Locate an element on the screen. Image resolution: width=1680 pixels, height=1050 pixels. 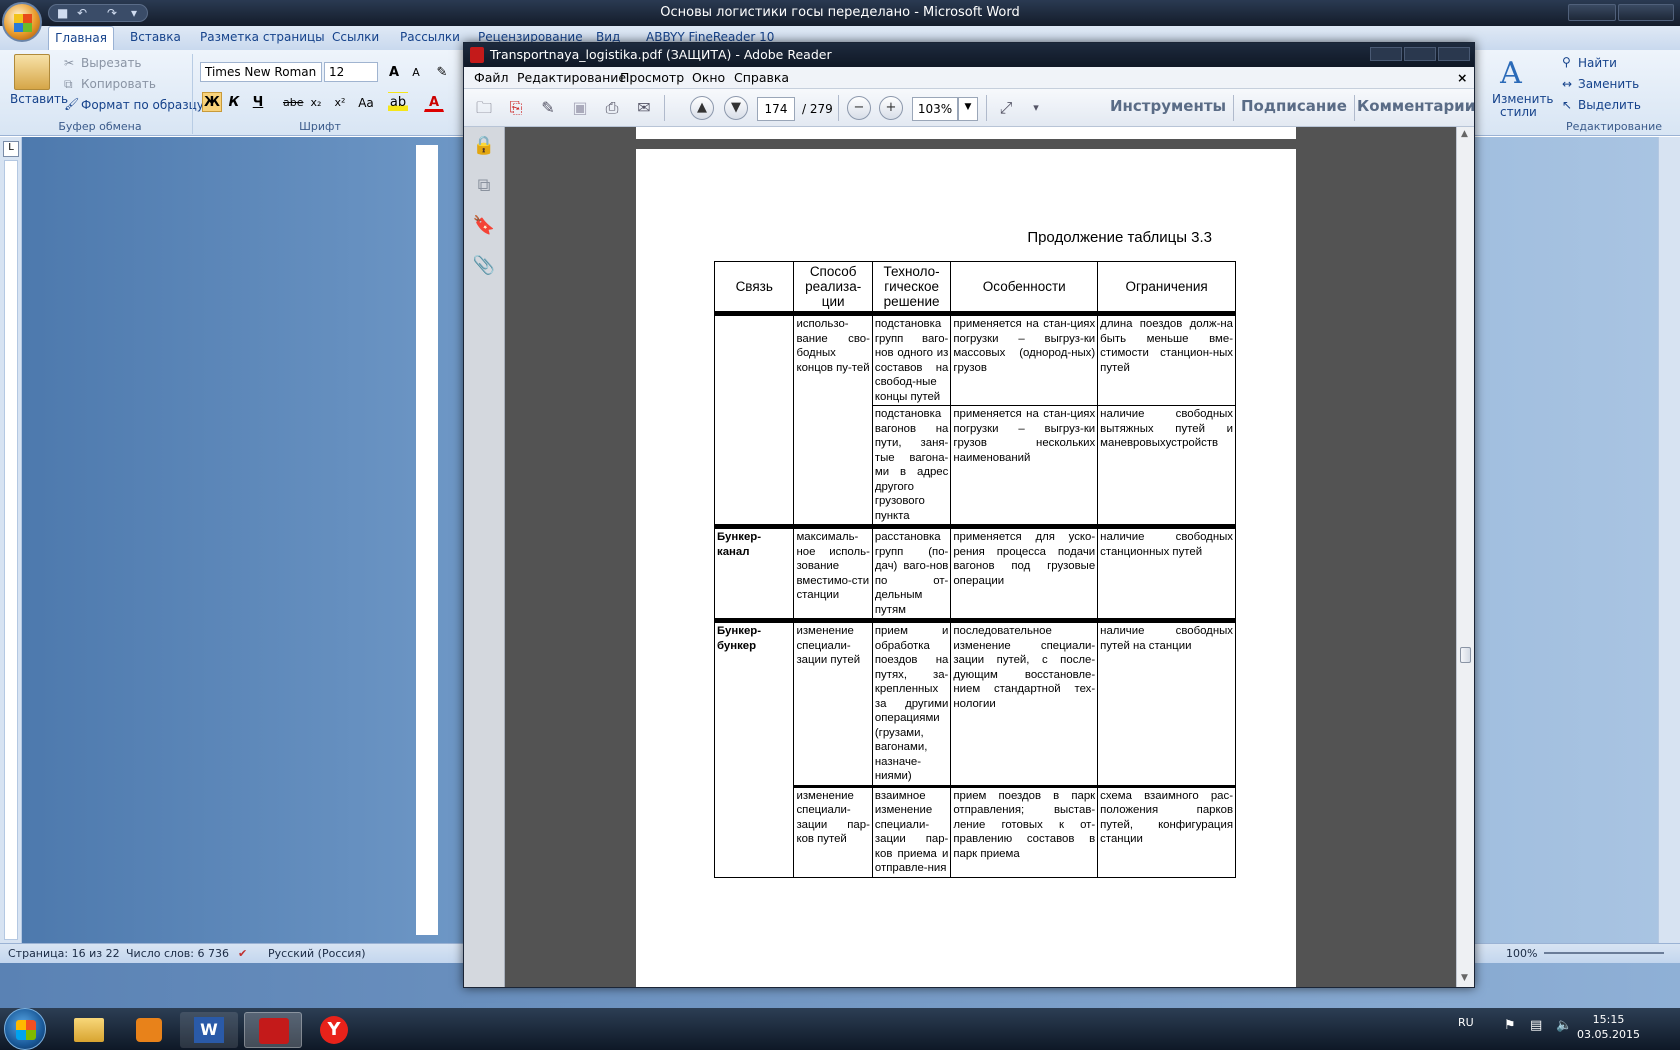
bookmarks-icon: 🔖 is located at coordinates (484, 227).